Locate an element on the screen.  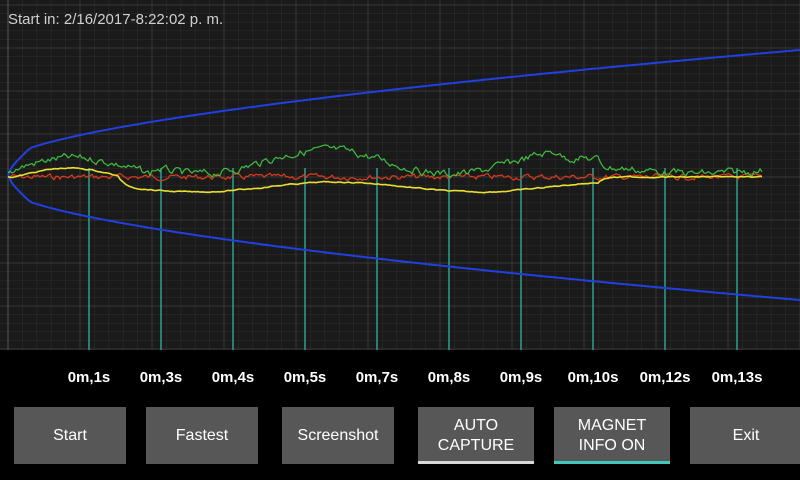
screenshot-button: Screenshot is located at coordinates (338, 435).